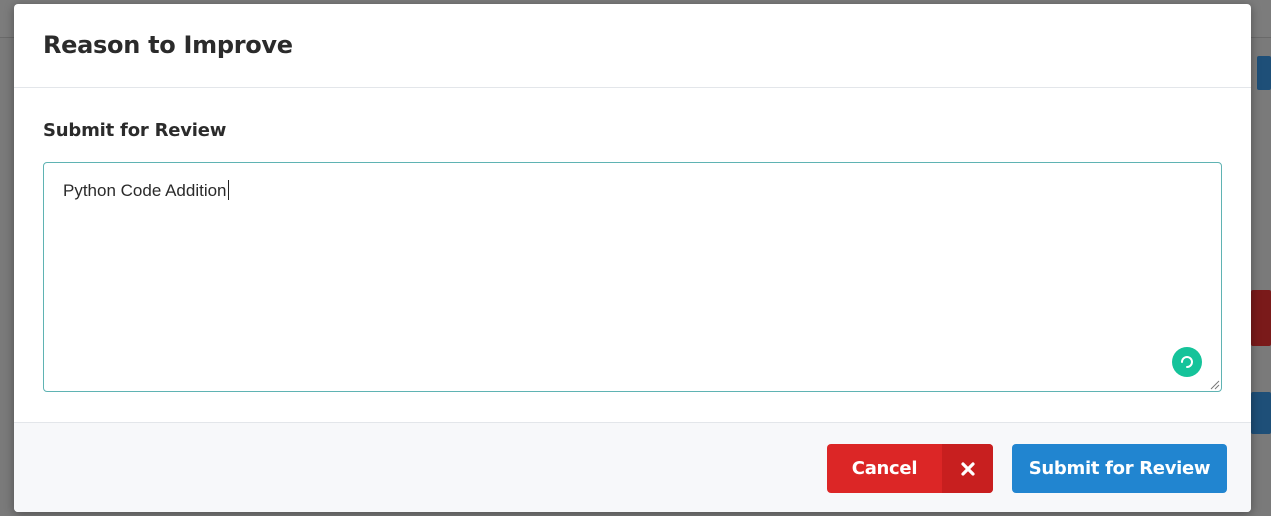 This screenshot has height=516, width=1271. Describe the element at coordinates (967, 468) in the screenshot. I see `close-icon` at that location.